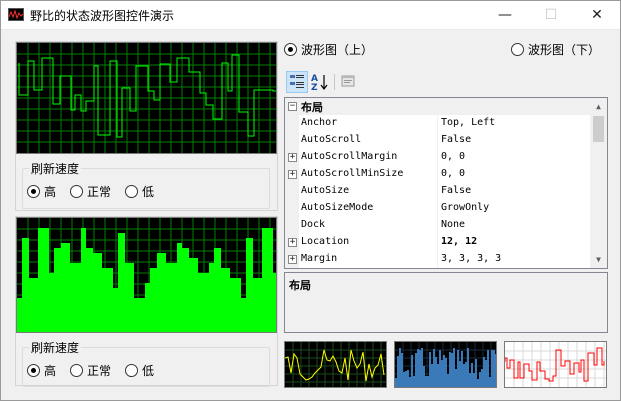  What do you see at coordinates (300, 285) in the screenshot?
I see `help-title: 布局` at bounding box center [300, 285].